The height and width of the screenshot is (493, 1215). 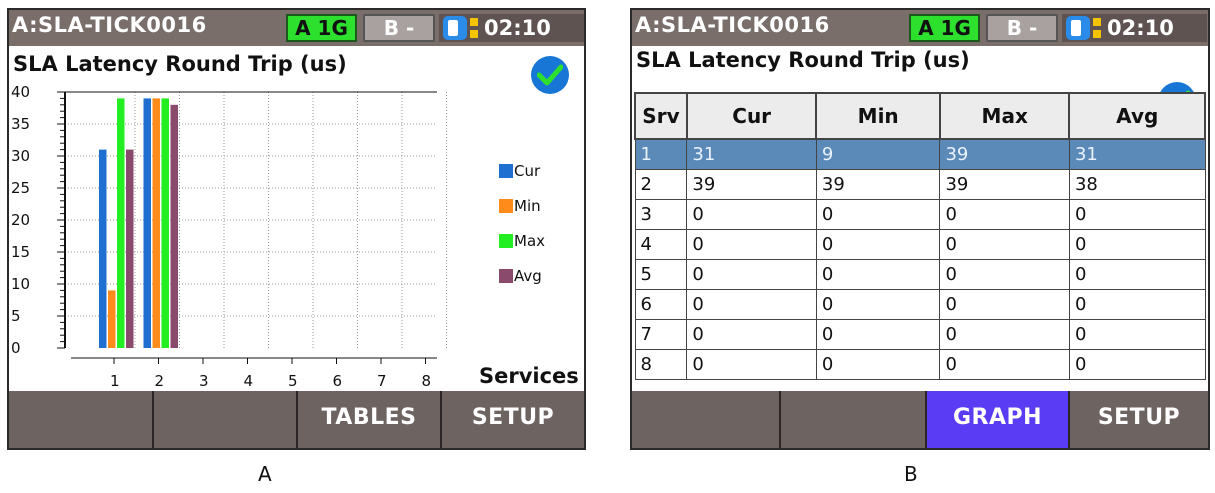 I want to click on cell-avg: 31, so click(x=1137, y=154).